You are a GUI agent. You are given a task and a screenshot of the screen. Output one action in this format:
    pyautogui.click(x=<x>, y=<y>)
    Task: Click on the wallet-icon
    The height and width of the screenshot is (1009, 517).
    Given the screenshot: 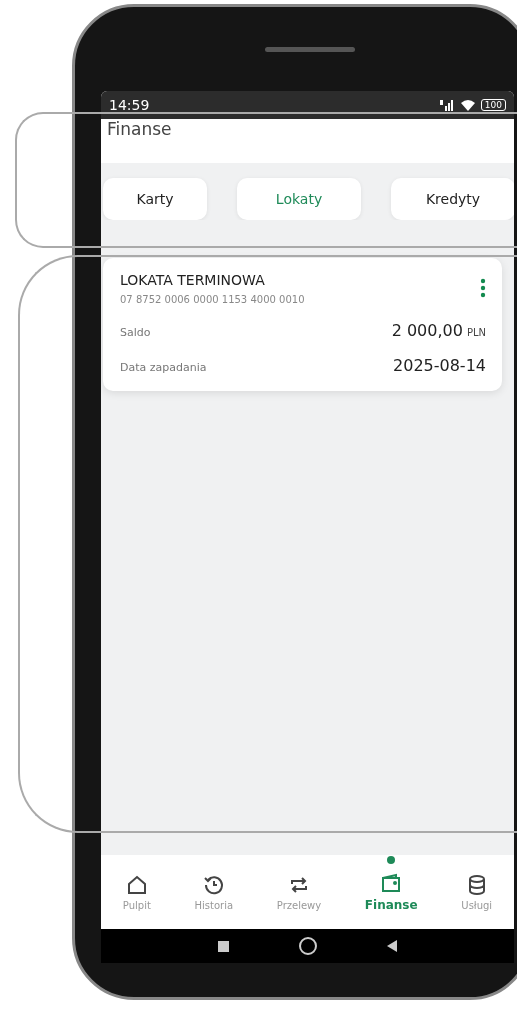 What is the action you would take?
    pyautogui.click(x=391, y=883)
    